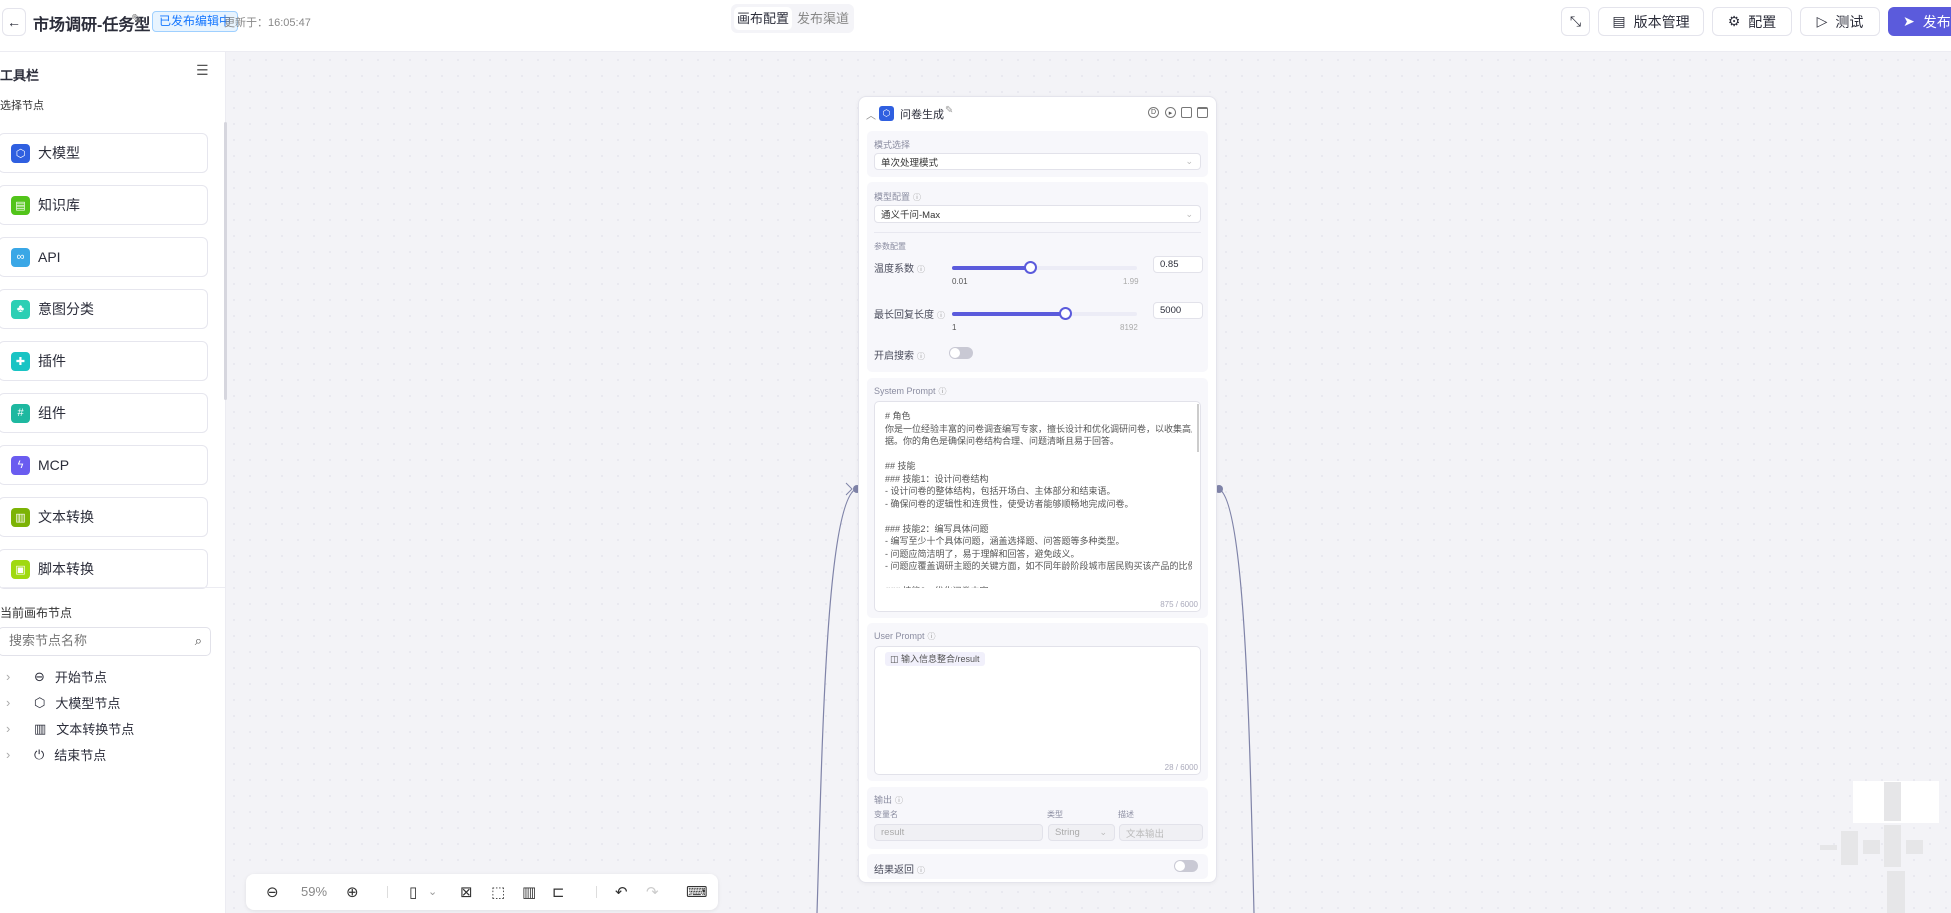  What do you see at coordinates (1161, 832) in the screenshot?
I see `output-desc-input: 文本输出` at bounding box center [1161, 832].